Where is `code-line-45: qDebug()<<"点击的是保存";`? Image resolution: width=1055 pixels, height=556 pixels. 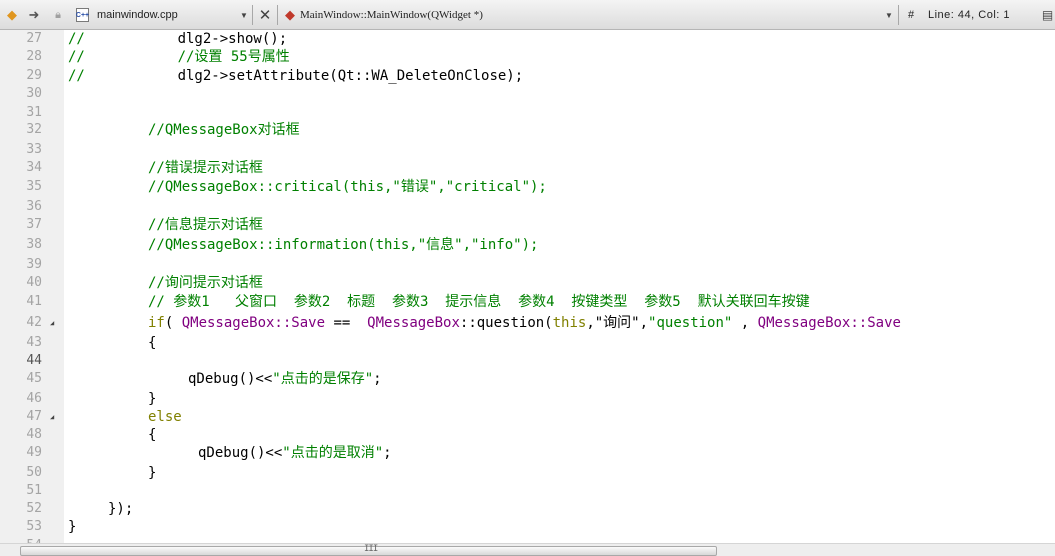 code-line-45: qDebug()<<"点击的是保存"; is located at coordinates (285, 379).